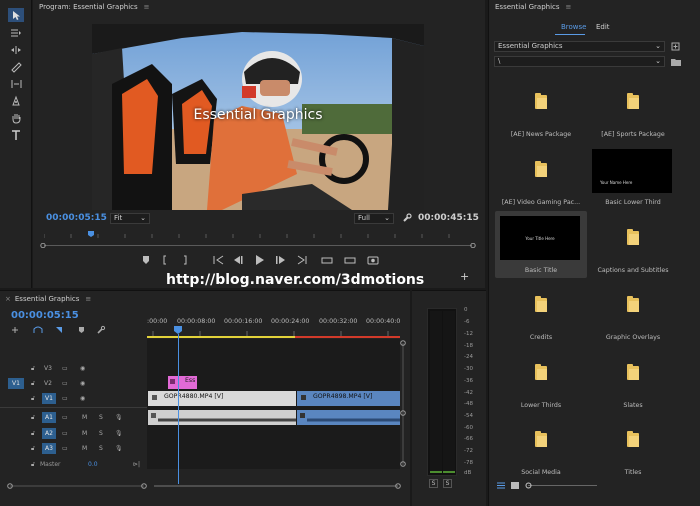 The height and width of the screenshot is (506, 700). Describe the element at coordinates (676, 63) in the screenshot. I see `folder-icon` at that location.